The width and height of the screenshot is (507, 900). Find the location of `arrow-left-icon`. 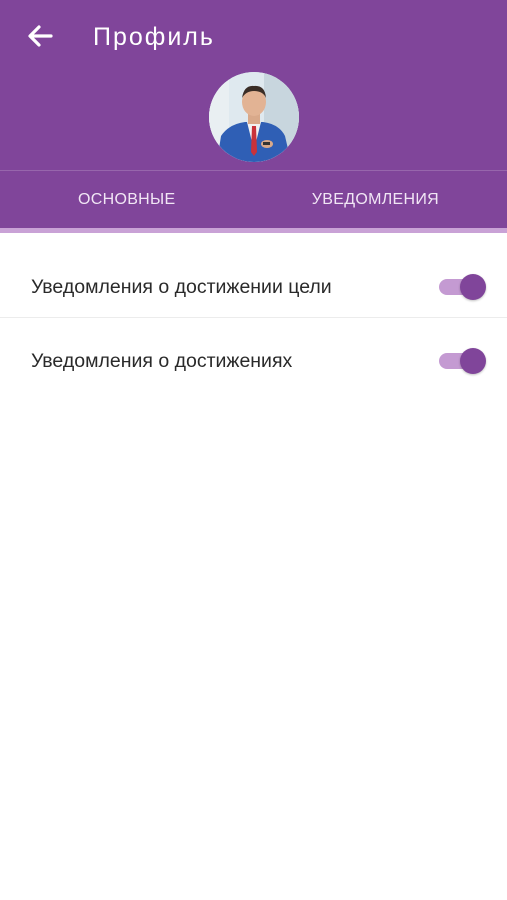

arrow-left-icon is located at coordinates (40, 36).